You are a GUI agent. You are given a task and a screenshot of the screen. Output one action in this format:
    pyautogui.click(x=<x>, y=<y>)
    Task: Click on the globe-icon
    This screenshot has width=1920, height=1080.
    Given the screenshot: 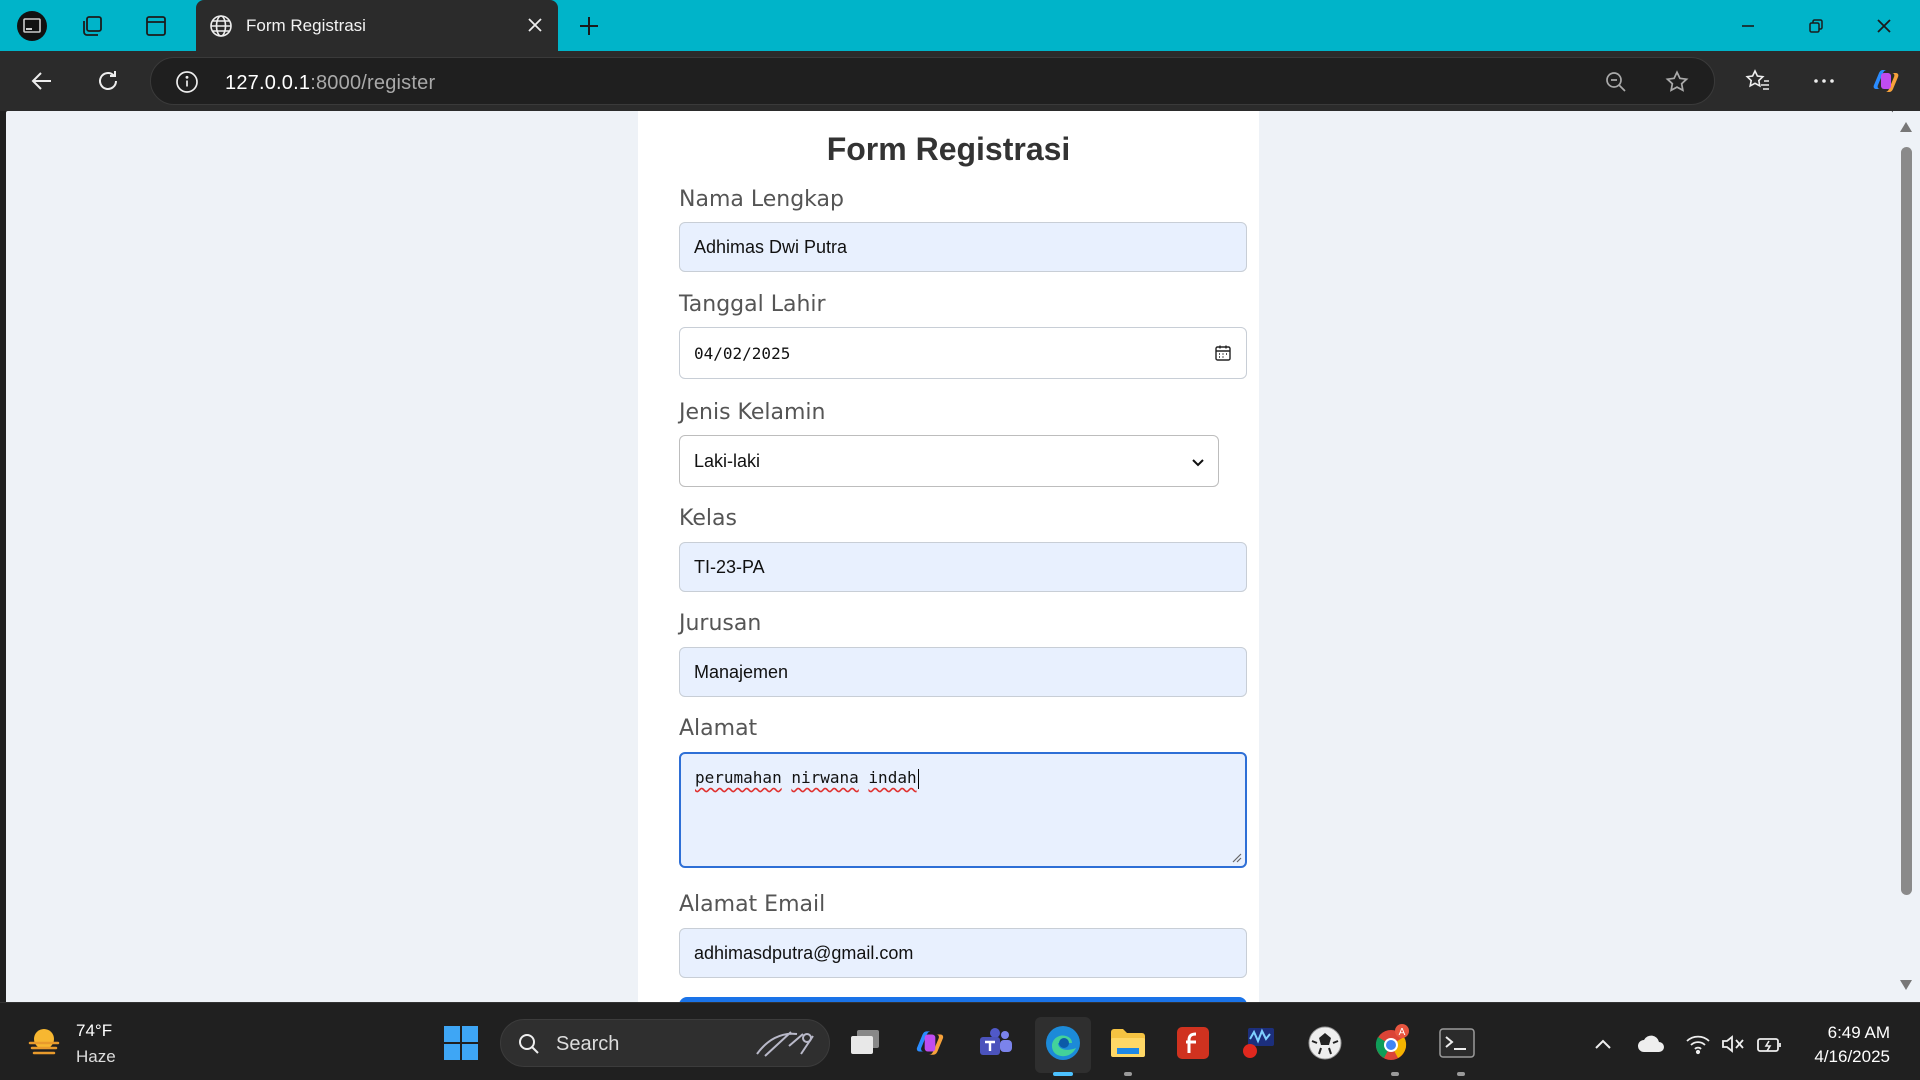 What is the action you would take?
    pyautogui.click(x=221, y=26)
    